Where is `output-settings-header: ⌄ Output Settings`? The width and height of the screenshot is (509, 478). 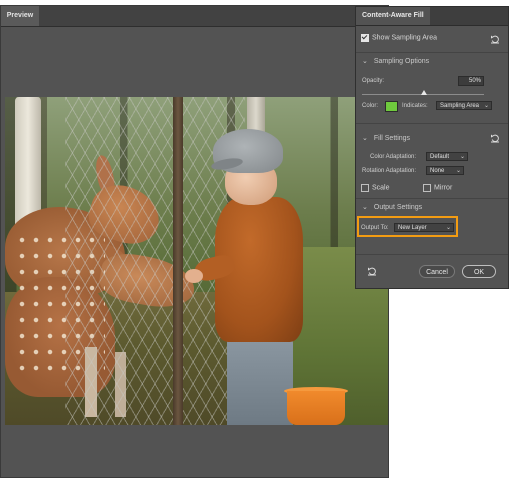
output-settings-header: ⌄ Output Settings is located at coordinates (392, 207).